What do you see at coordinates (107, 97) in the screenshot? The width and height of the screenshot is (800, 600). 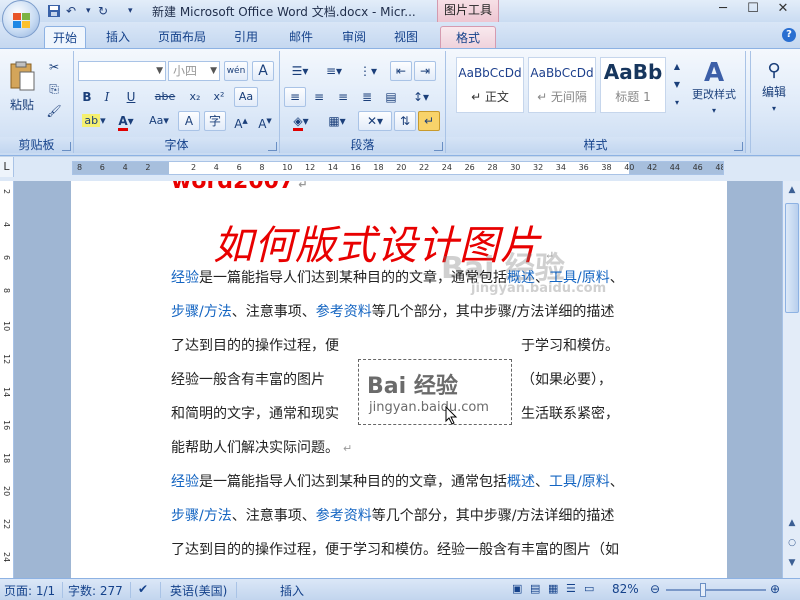 I see `italic-button: I` at bounding box center [107, 97].